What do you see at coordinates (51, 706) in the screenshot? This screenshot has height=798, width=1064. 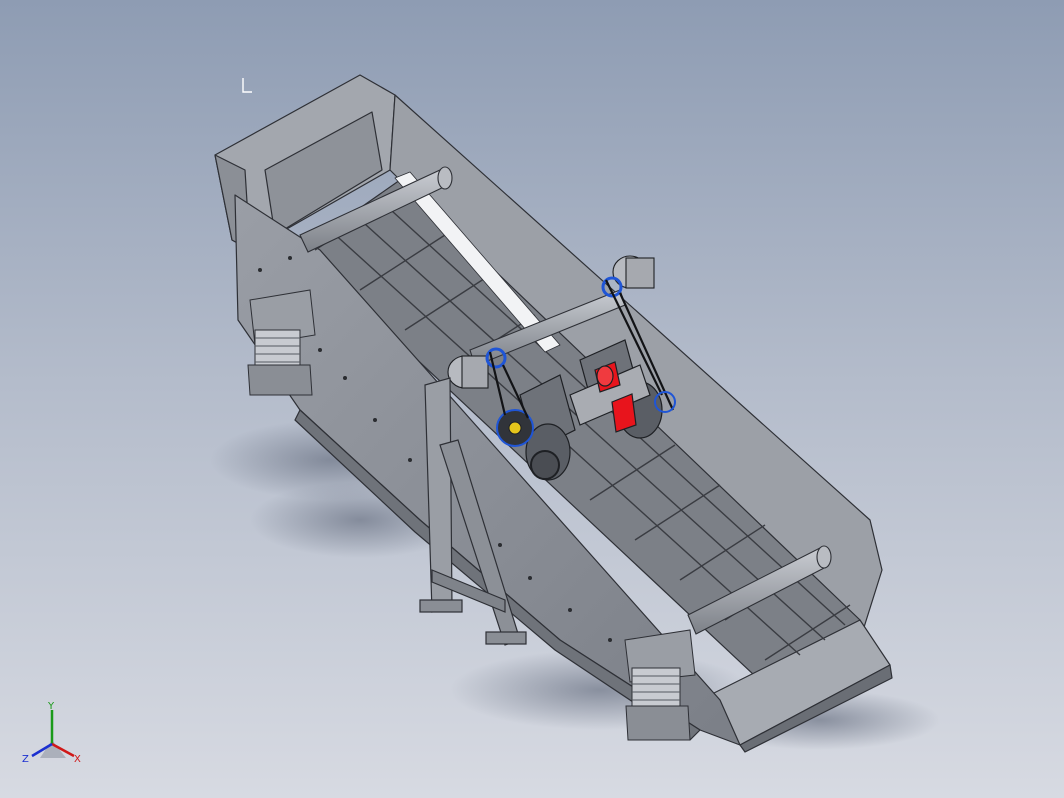 I see `y-axis-label: Y` at bounding box center [51, 706].